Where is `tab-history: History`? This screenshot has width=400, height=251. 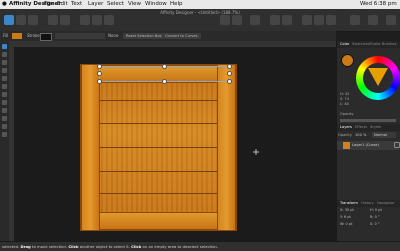 tab-history: History is located at coordinates (367, 203).